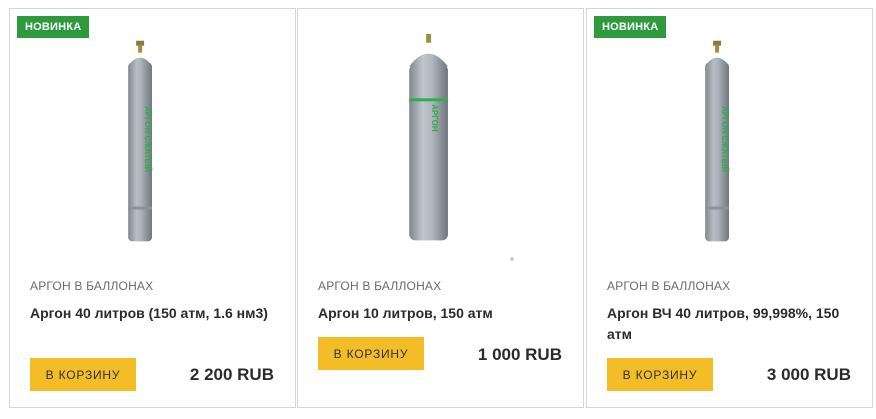  What do you see at coordinates (440, 313) in the screenshot?
I see `product-title: Аргон 10 литров, 150 атм` at bounding box center [440, 313].